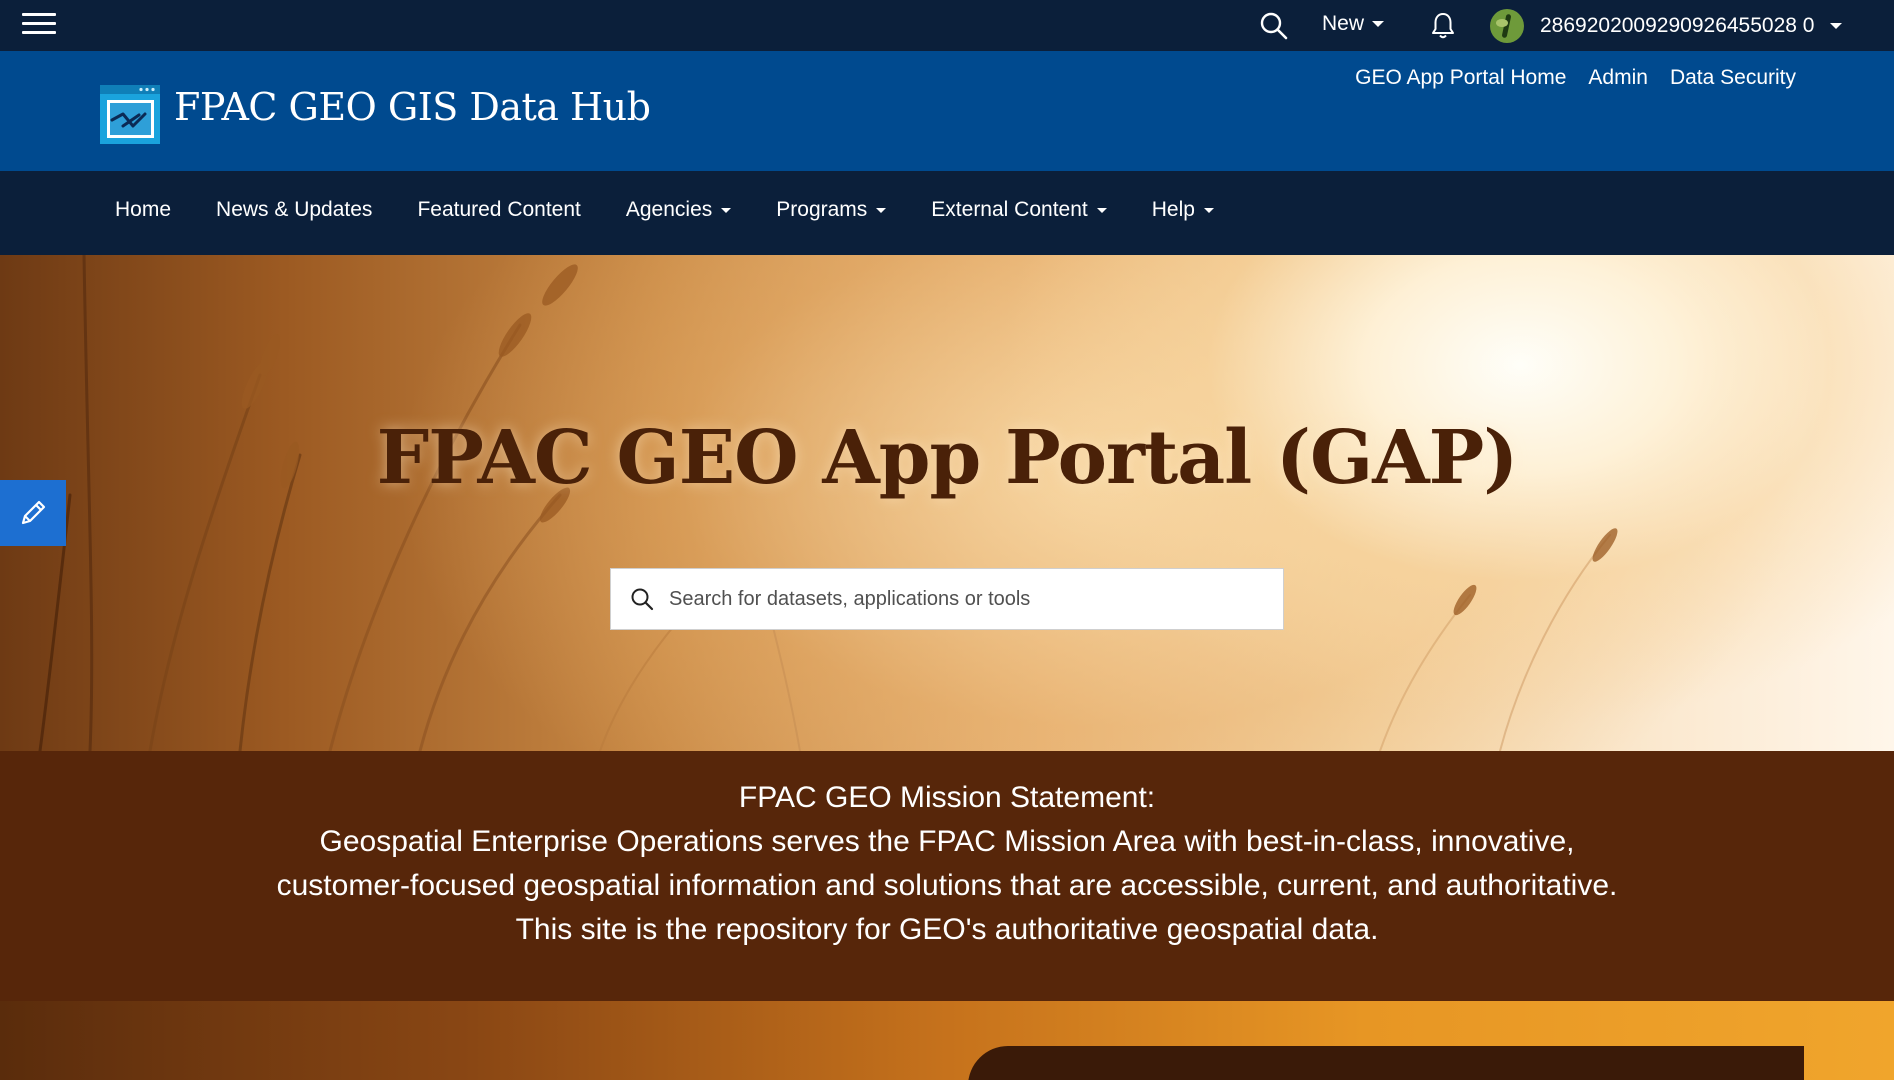 This screenshot has width=1894, height=1080. What do you see at coordinates (947, 458) in the screenshot?
I see `hero-title: FPAC GEO App Portal (GAP)` at bounding box center [947, 458].